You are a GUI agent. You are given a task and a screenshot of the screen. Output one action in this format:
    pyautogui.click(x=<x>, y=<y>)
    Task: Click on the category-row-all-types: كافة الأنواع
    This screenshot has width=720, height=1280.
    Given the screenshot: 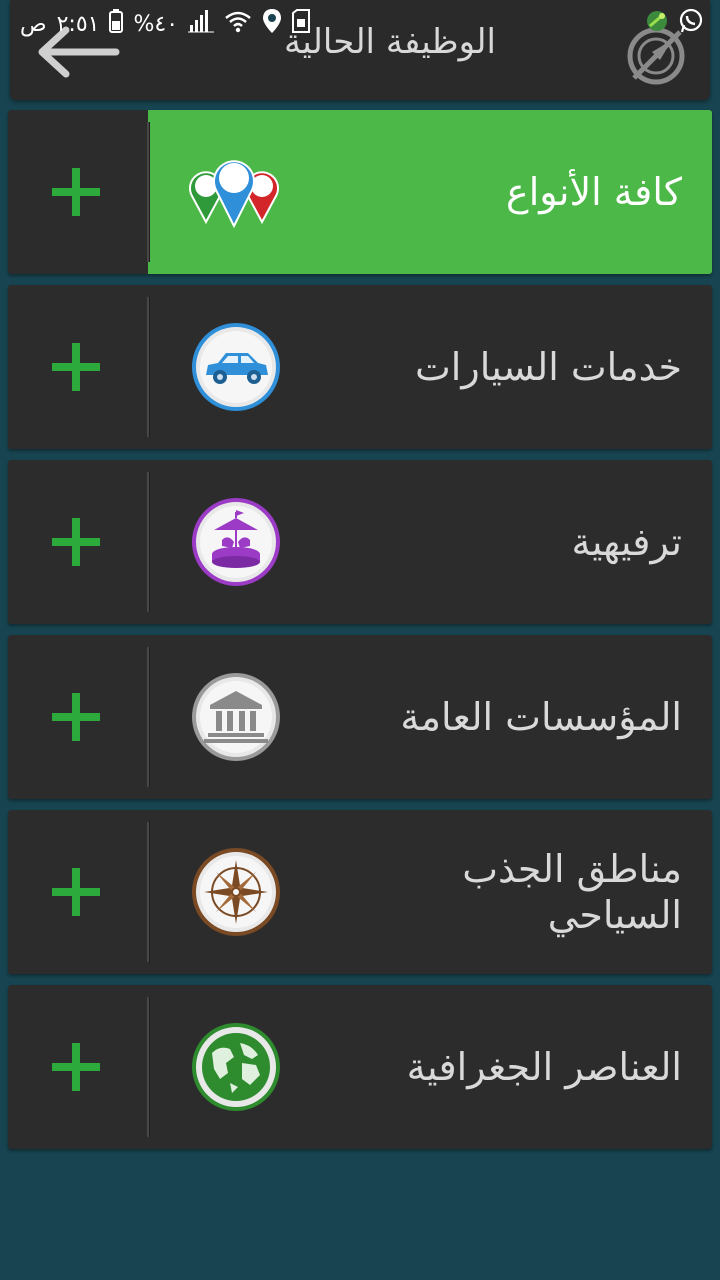 What is the action you would take?
    pyautogui.click(x=360, y=192)
    